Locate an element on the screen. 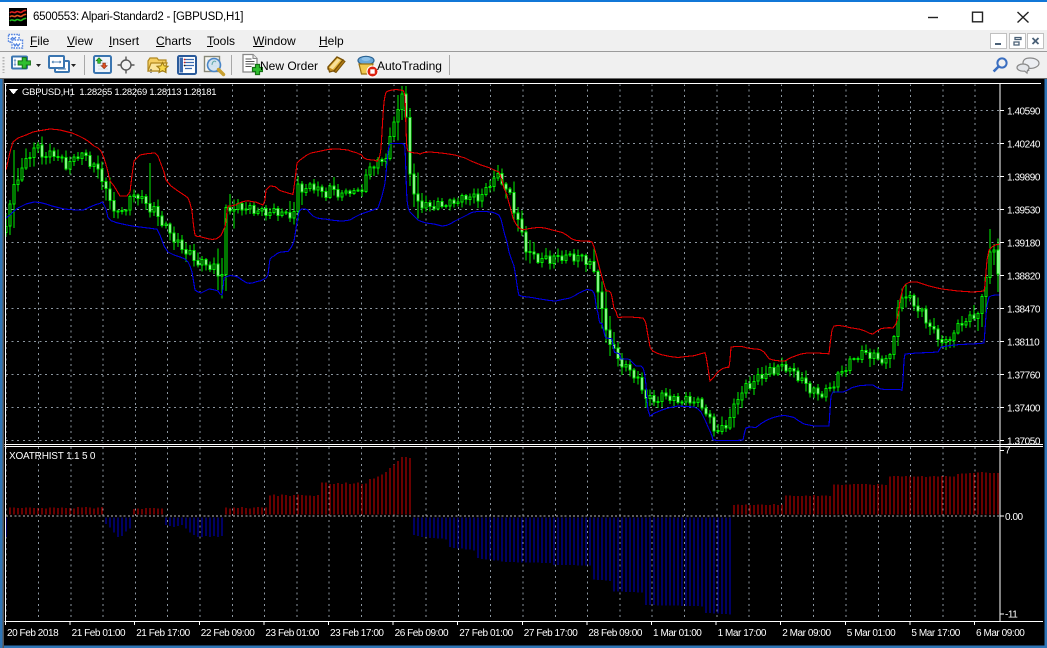  svg-text: 1.39530 is located at coordinates (1024, 211).